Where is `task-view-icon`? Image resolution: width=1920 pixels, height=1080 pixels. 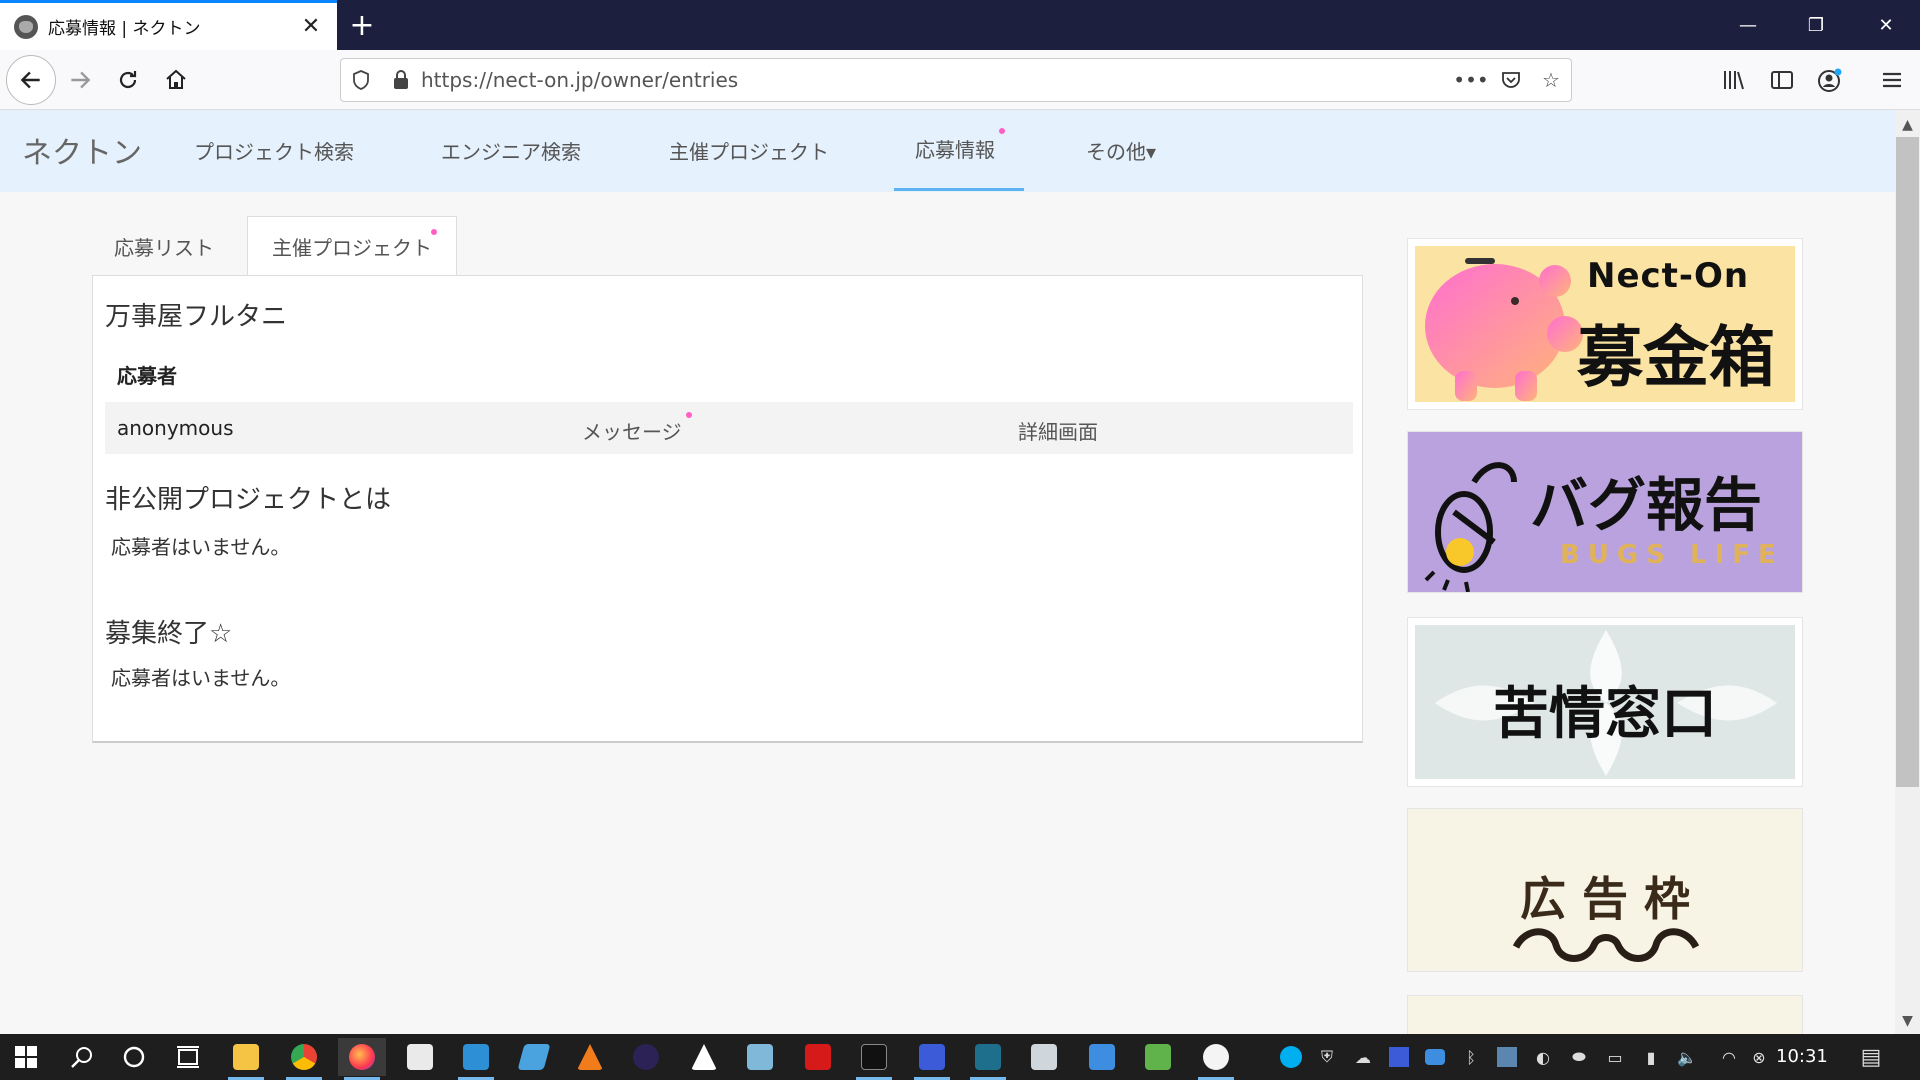 task-view-icon is located at coordinates (188, 1057).